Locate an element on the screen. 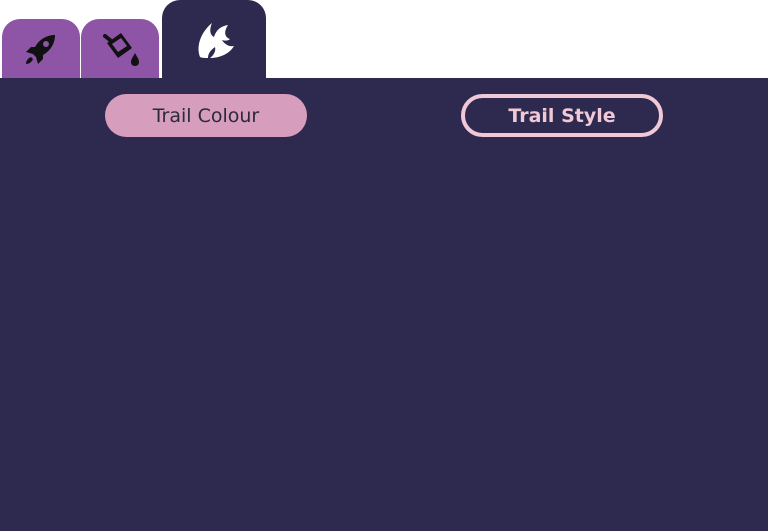 Image resolution: width=768 pixels, height=531 pixels. tab-ship is located at coordinates (41, 48).